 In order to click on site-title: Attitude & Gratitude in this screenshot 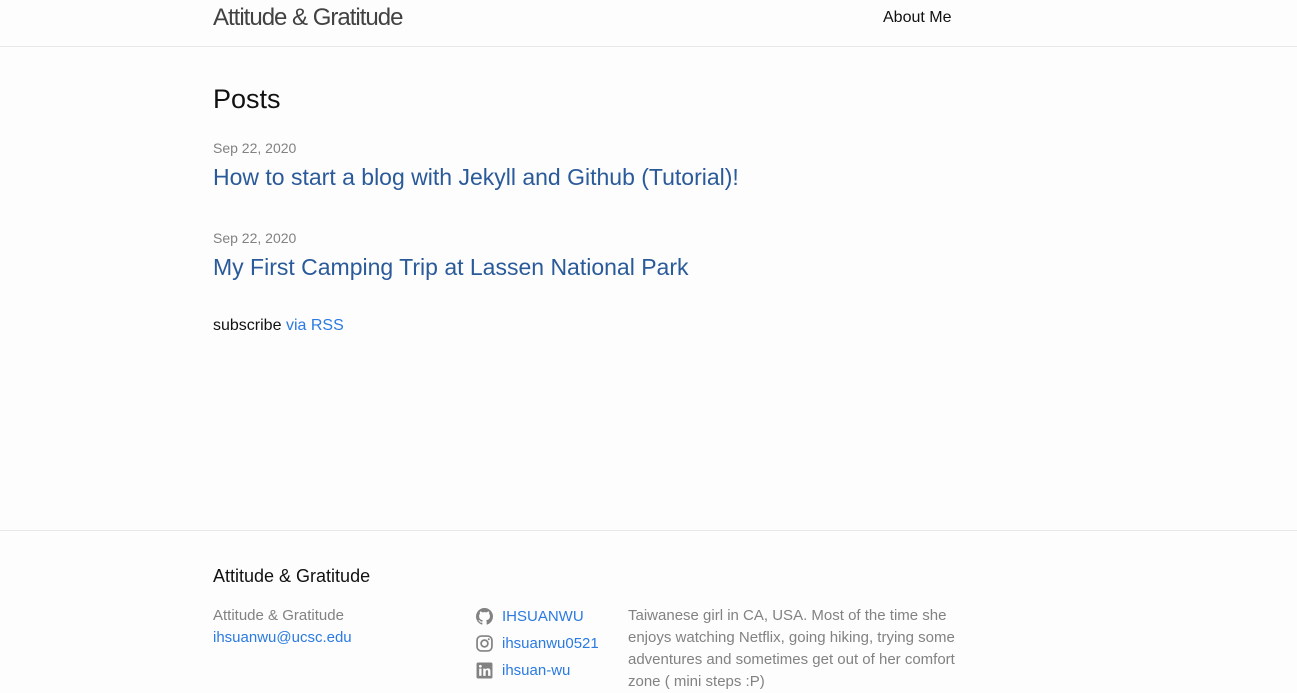, I will do `click(308, 18)`.